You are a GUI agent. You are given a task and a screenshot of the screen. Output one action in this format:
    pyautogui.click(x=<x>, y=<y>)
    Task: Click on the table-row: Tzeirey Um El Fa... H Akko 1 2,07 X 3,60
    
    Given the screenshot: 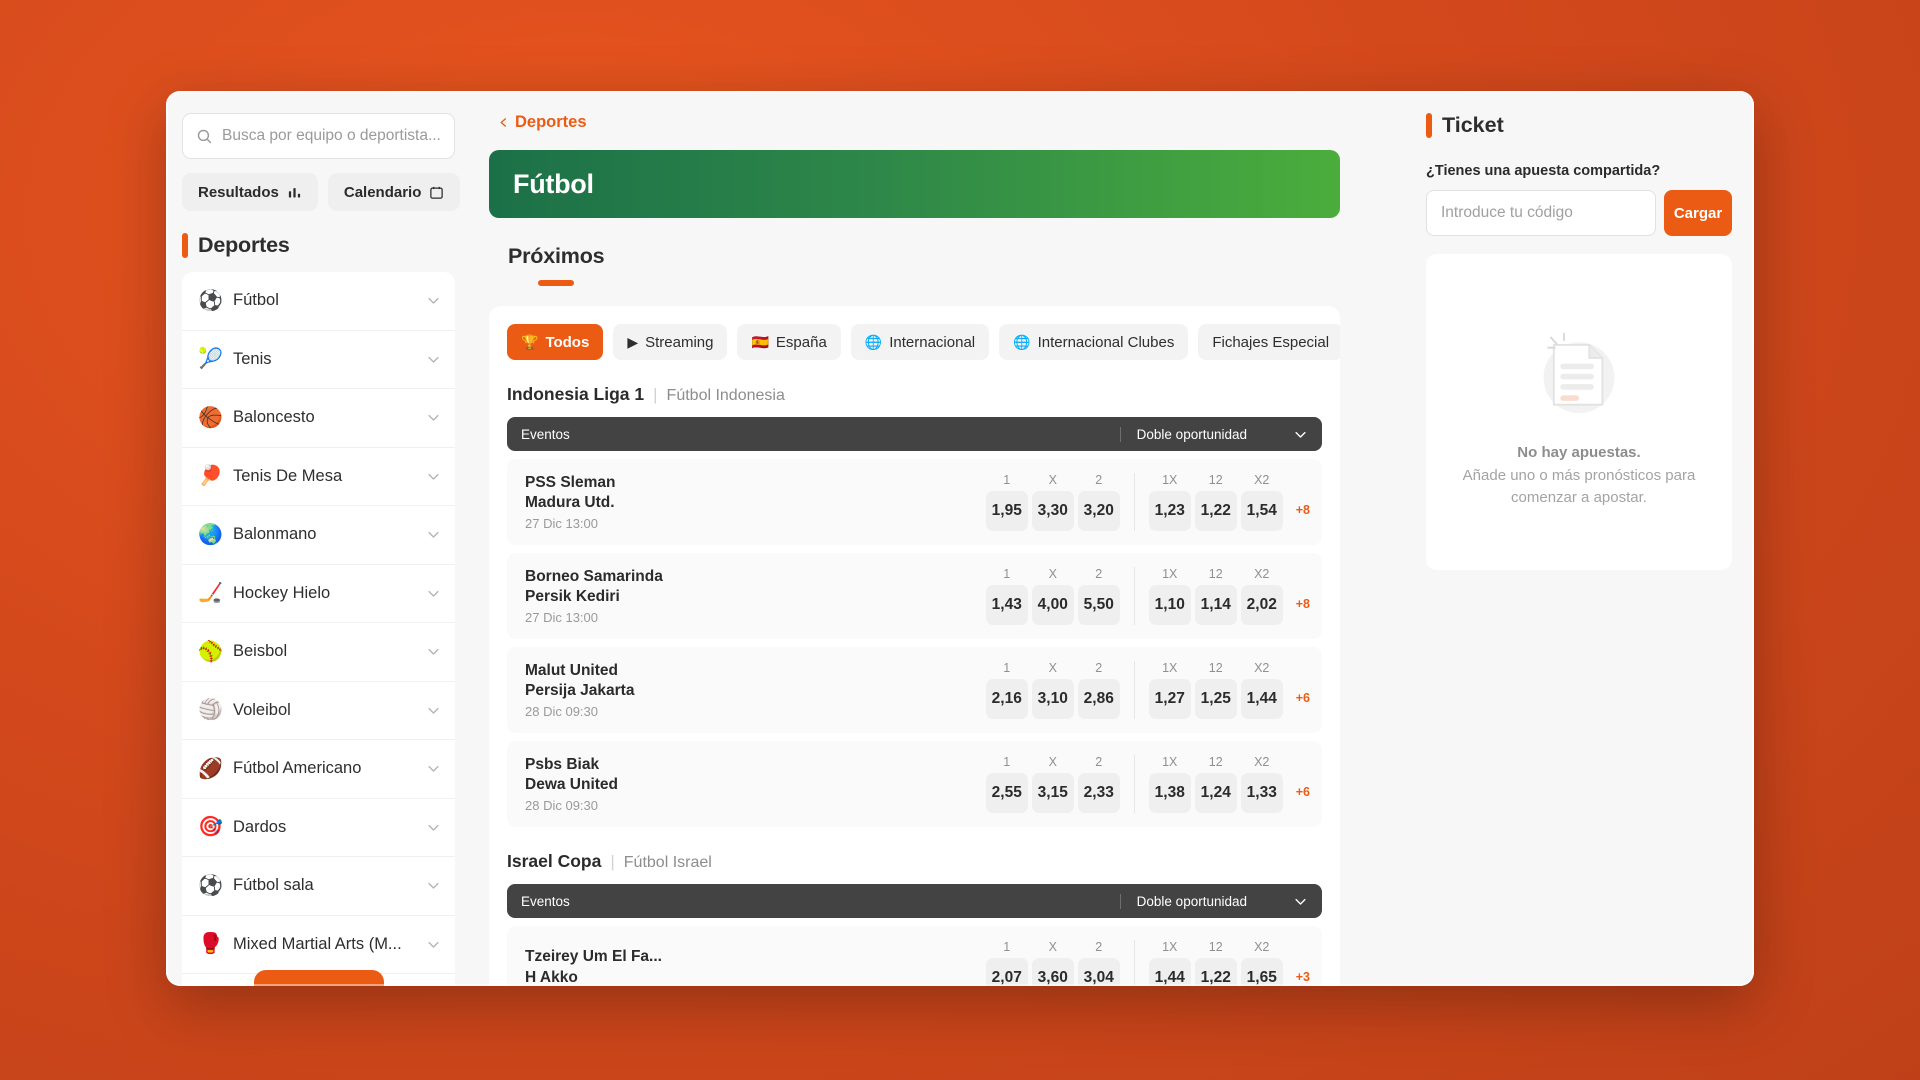 What is the action you would take?
    pyautogui.click(x=914, y=956)
    